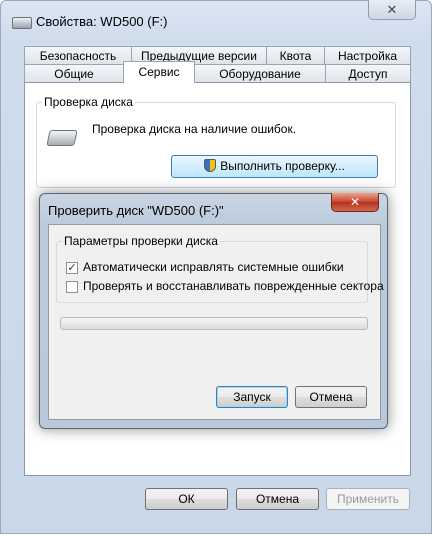  I want to click on ok-button: ОК, so click(186, 499).